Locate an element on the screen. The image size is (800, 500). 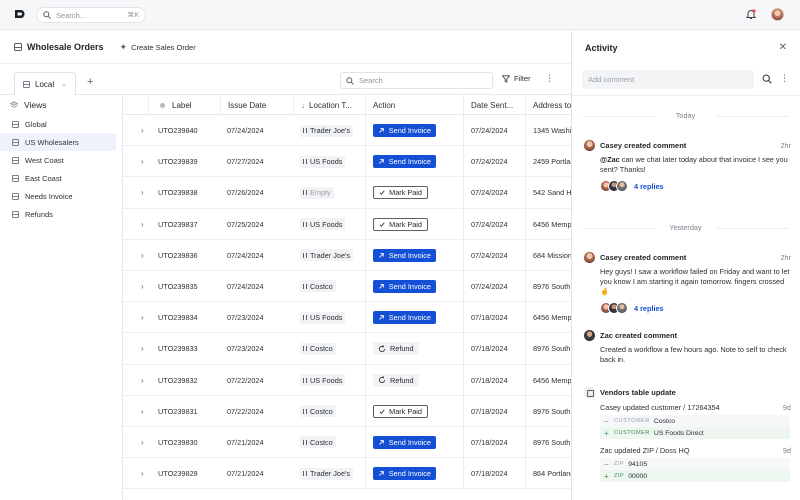
app-logo-icon is located at coordinates (20, 14).